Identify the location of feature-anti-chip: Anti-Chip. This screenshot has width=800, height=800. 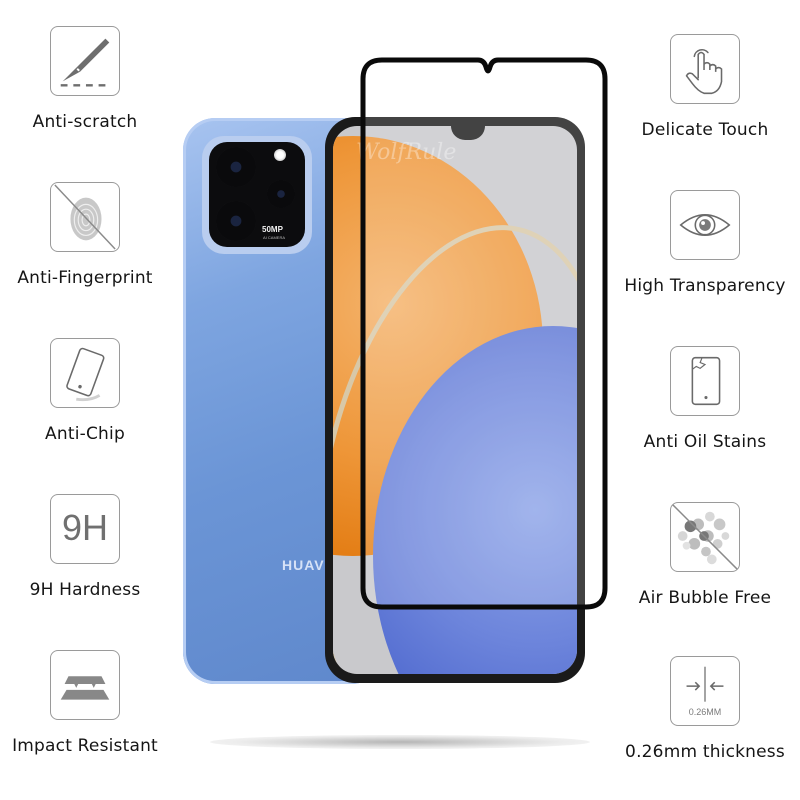
(87, 391).